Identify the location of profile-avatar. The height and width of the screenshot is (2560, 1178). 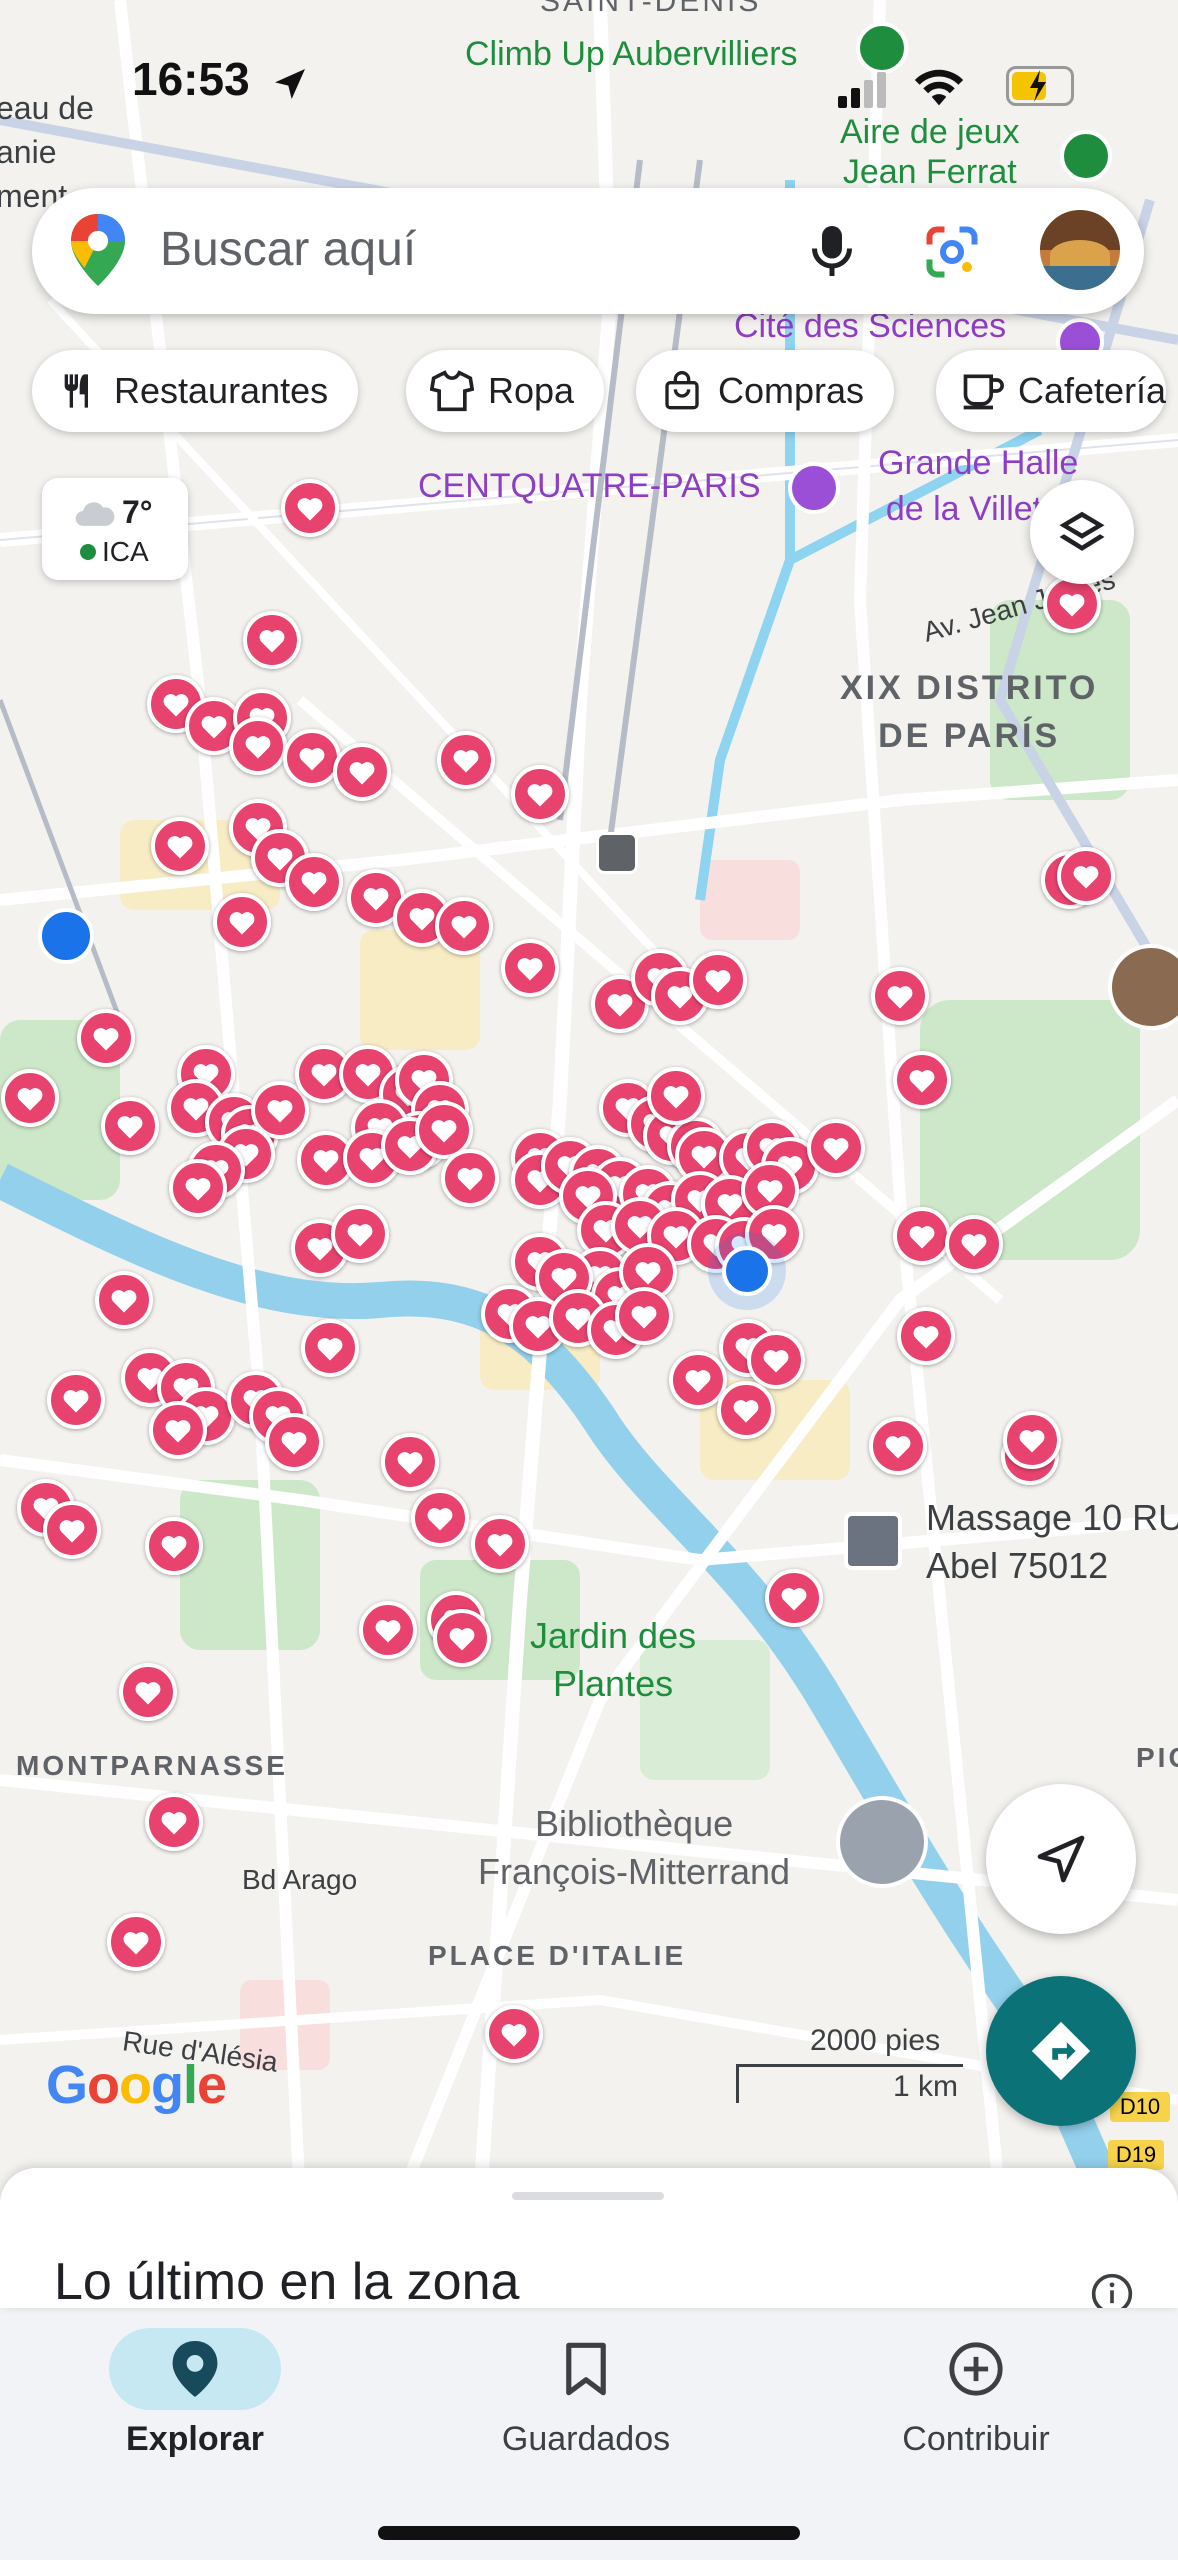
(1080, 250).